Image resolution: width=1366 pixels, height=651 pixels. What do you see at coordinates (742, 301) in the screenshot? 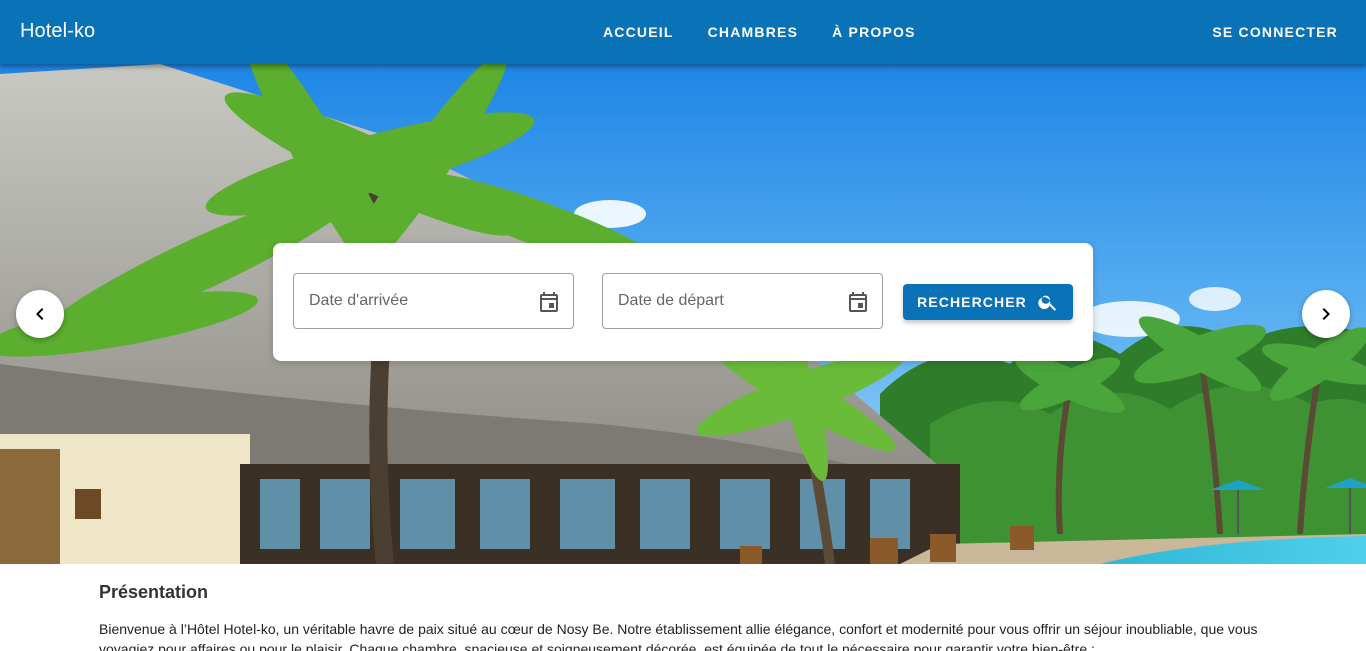
I see `departure-date-field: Date de départ` at bounding box center [742, 301].